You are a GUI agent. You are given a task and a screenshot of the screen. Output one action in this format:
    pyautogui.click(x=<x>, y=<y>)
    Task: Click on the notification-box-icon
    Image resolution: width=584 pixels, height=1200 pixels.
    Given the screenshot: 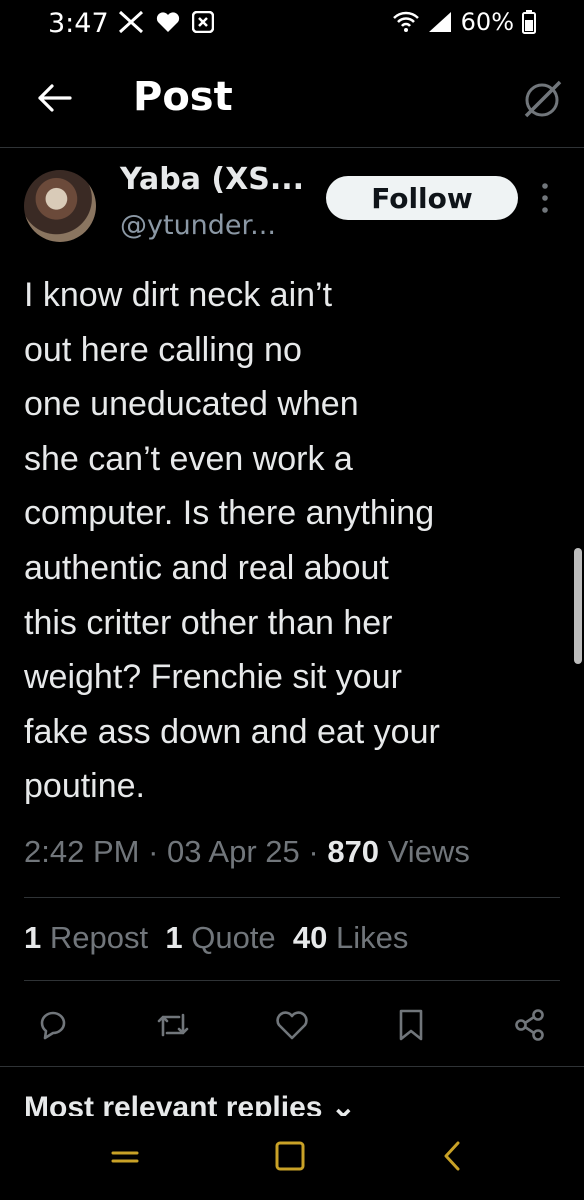 What is the action you would take?
    pyautogui.click(x=203, y=22)
    